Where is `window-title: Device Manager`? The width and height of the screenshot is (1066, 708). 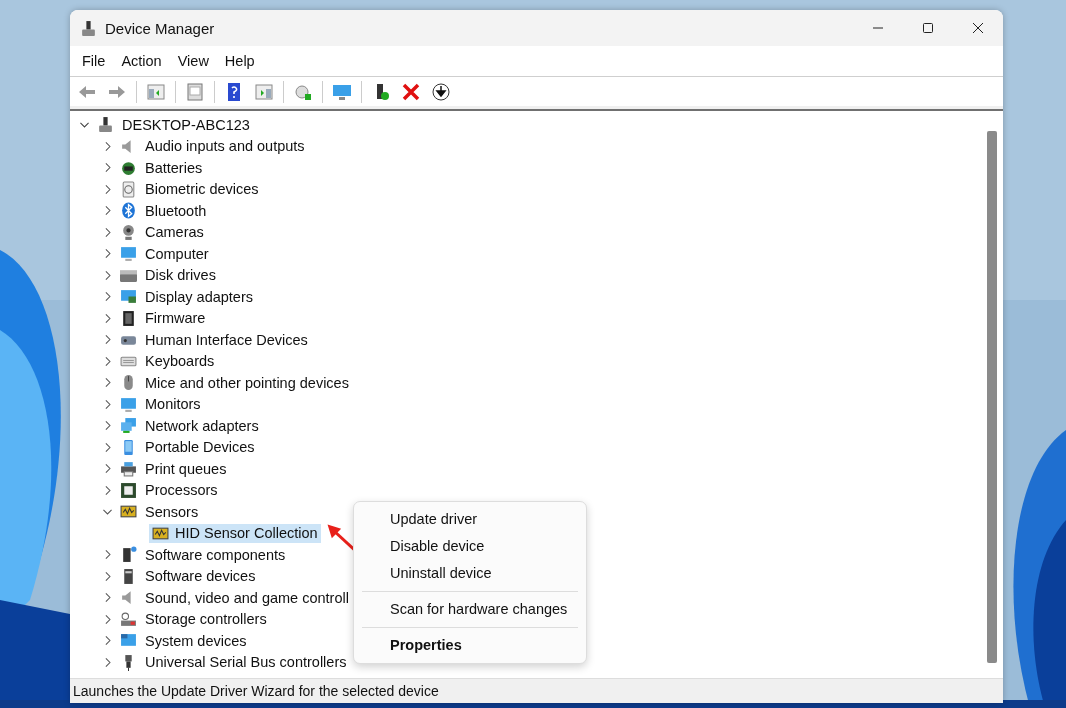 window-title: Device Manager is located at coordinates (160, 28).